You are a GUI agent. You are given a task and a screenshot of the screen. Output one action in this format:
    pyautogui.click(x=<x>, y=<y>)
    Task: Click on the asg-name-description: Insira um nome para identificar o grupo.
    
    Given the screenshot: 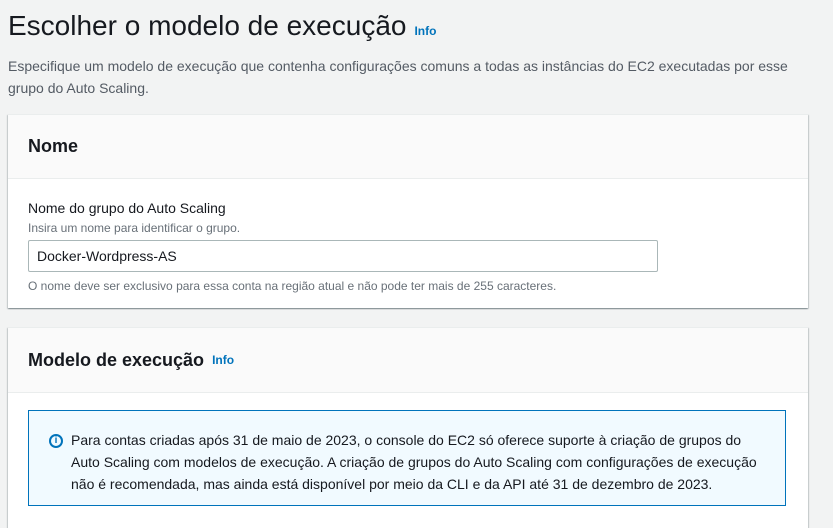 What is the action you would take?
    pyautogui.click(x=134, y=228)
    